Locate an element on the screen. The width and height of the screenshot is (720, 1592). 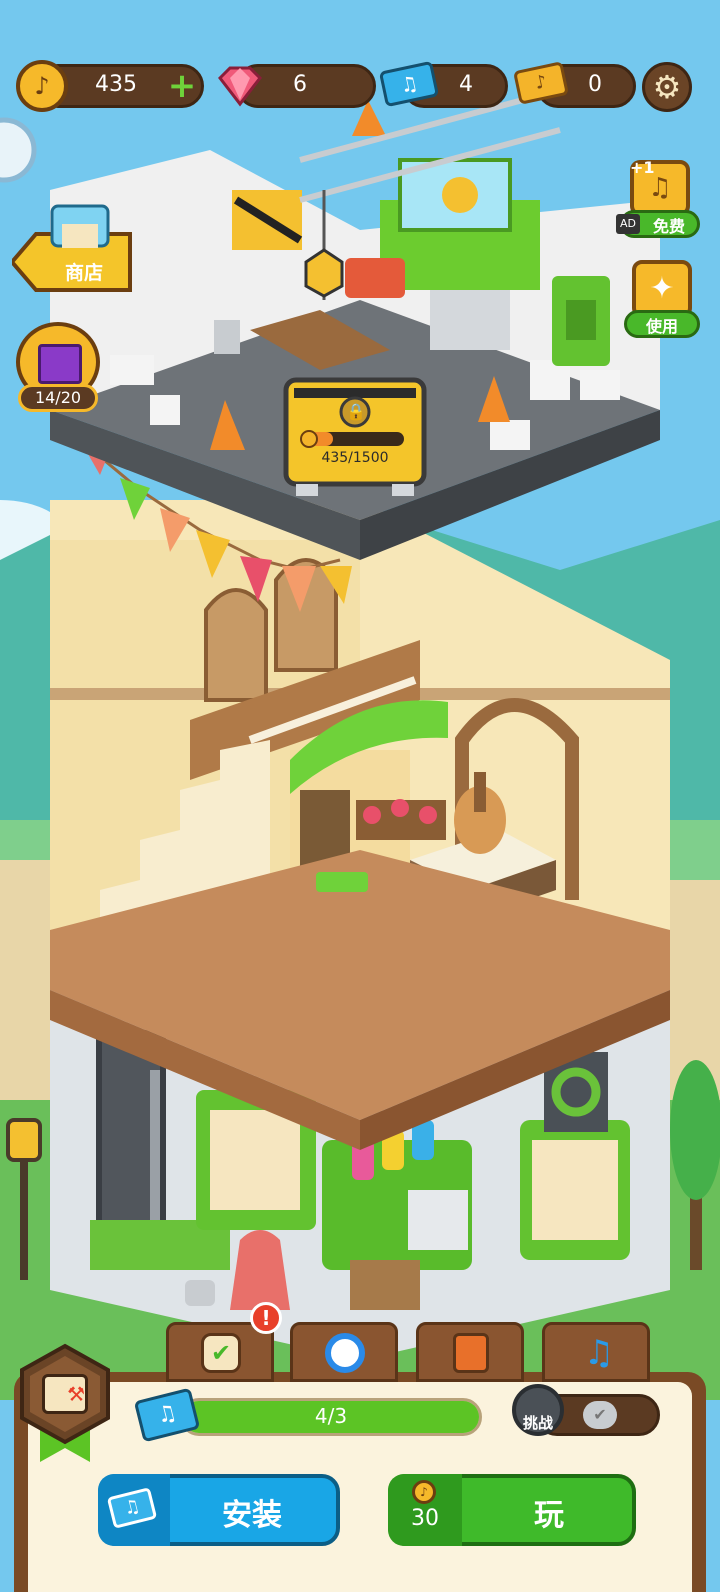
construction-progress-bar is located at coordinates (354, 439).